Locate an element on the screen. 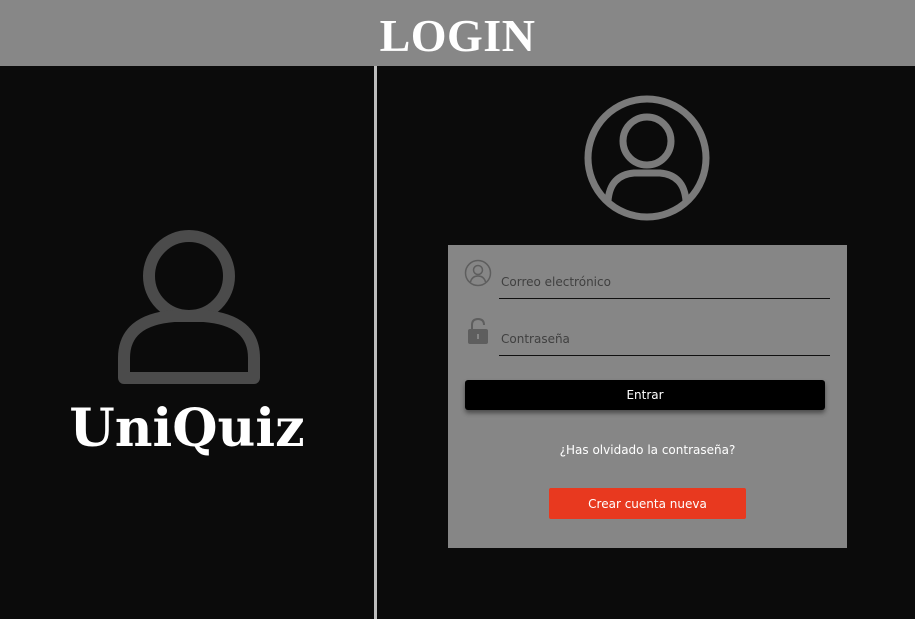  app-name: UniQuiz is located at coordinates (187, 428).